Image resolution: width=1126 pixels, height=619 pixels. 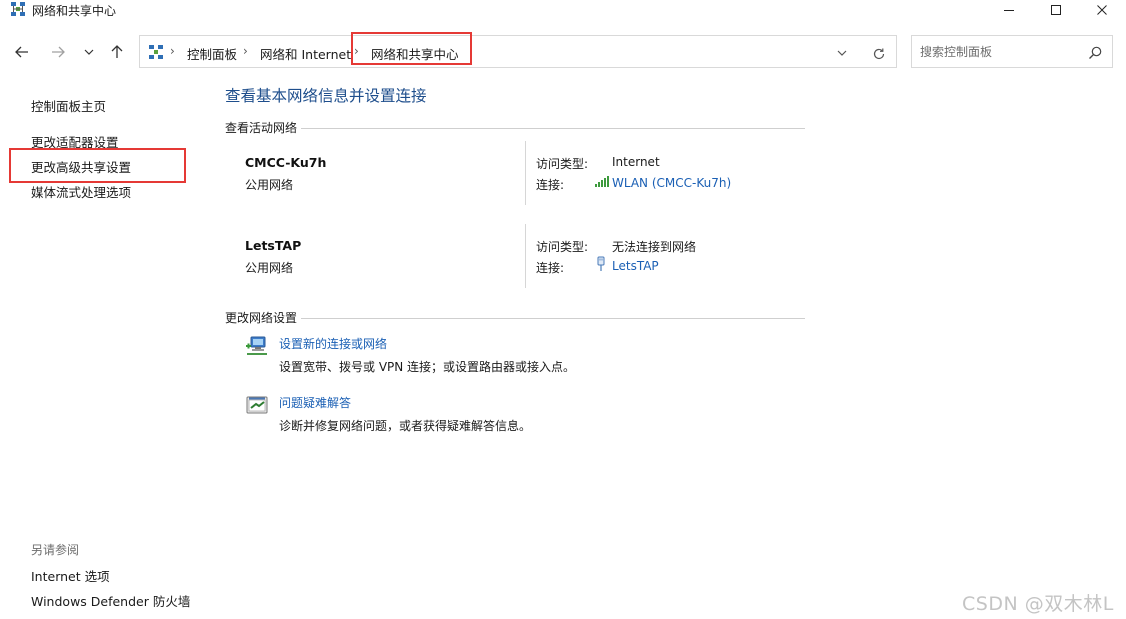 I want to click on new-connection-icon, so click(x=256, y=345).